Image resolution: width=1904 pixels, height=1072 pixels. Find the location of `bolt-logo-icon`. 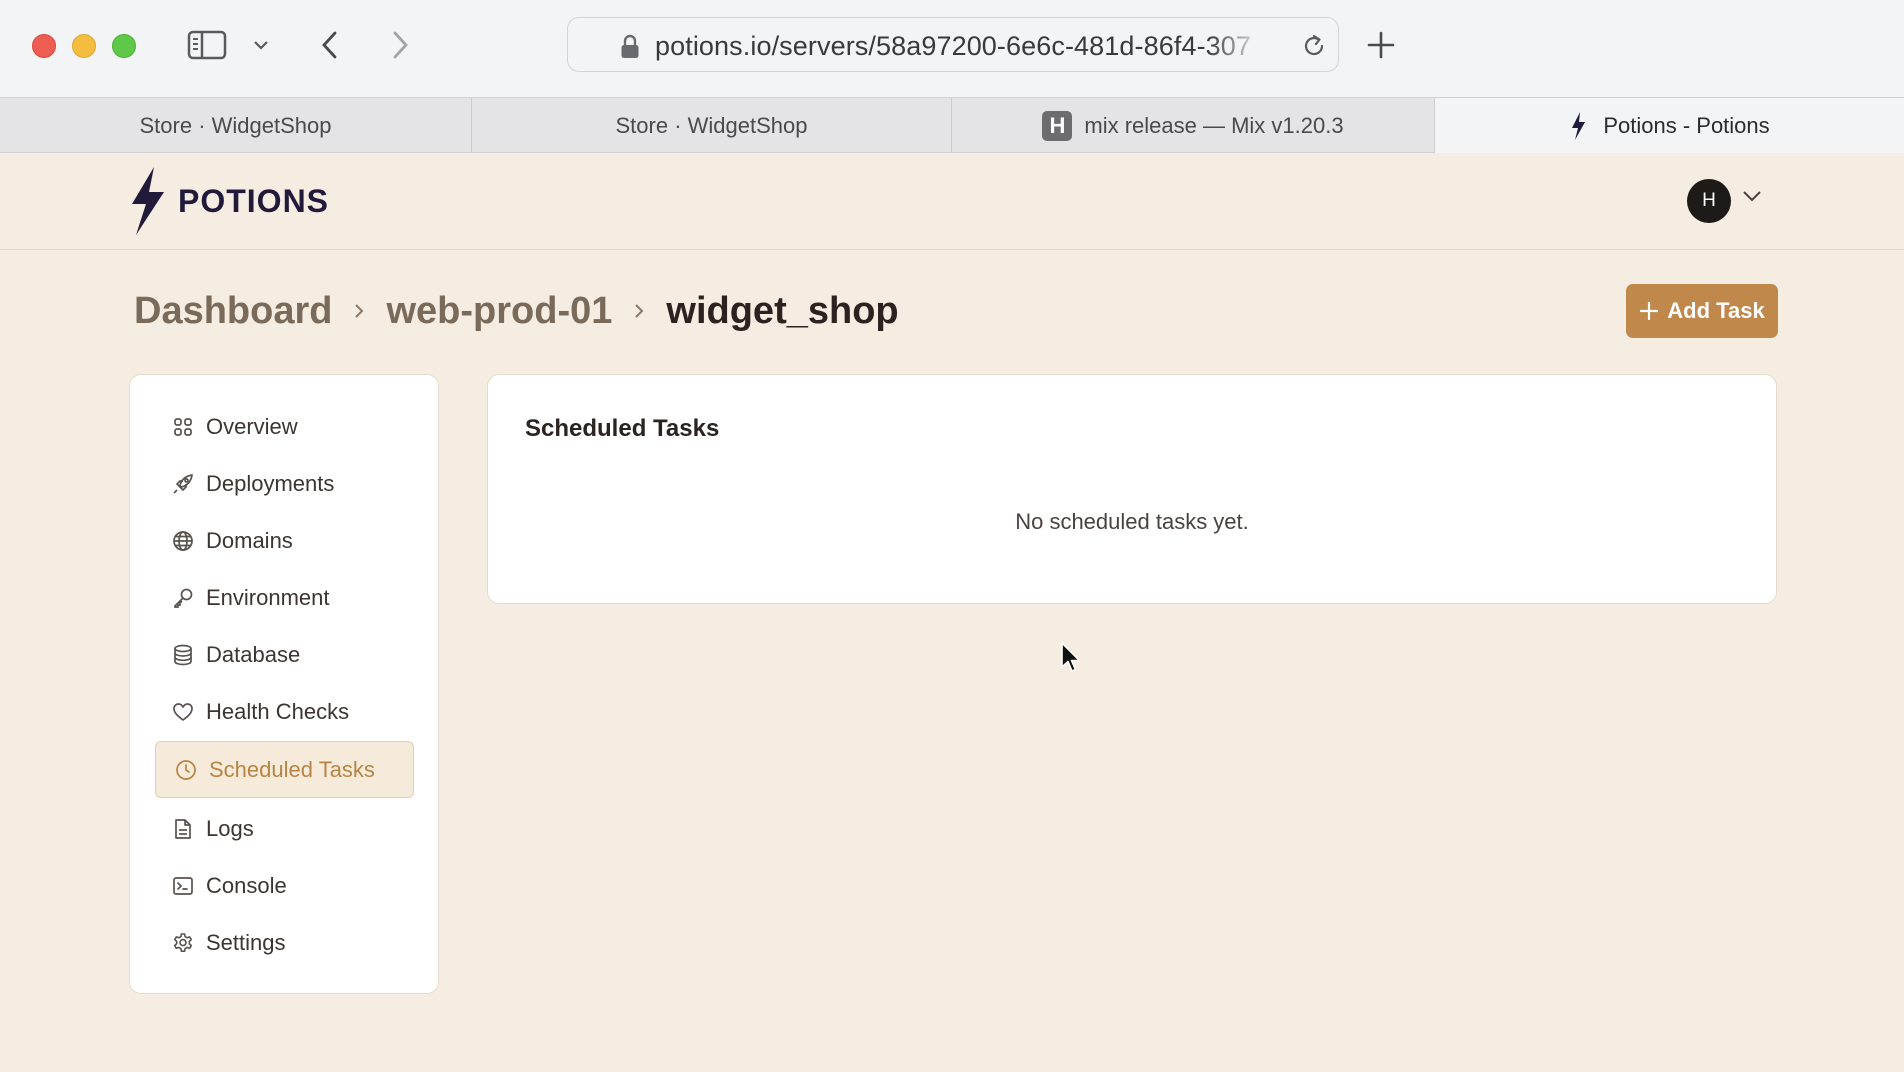

bolt-logo-icon is located at coordinates (148, 201).